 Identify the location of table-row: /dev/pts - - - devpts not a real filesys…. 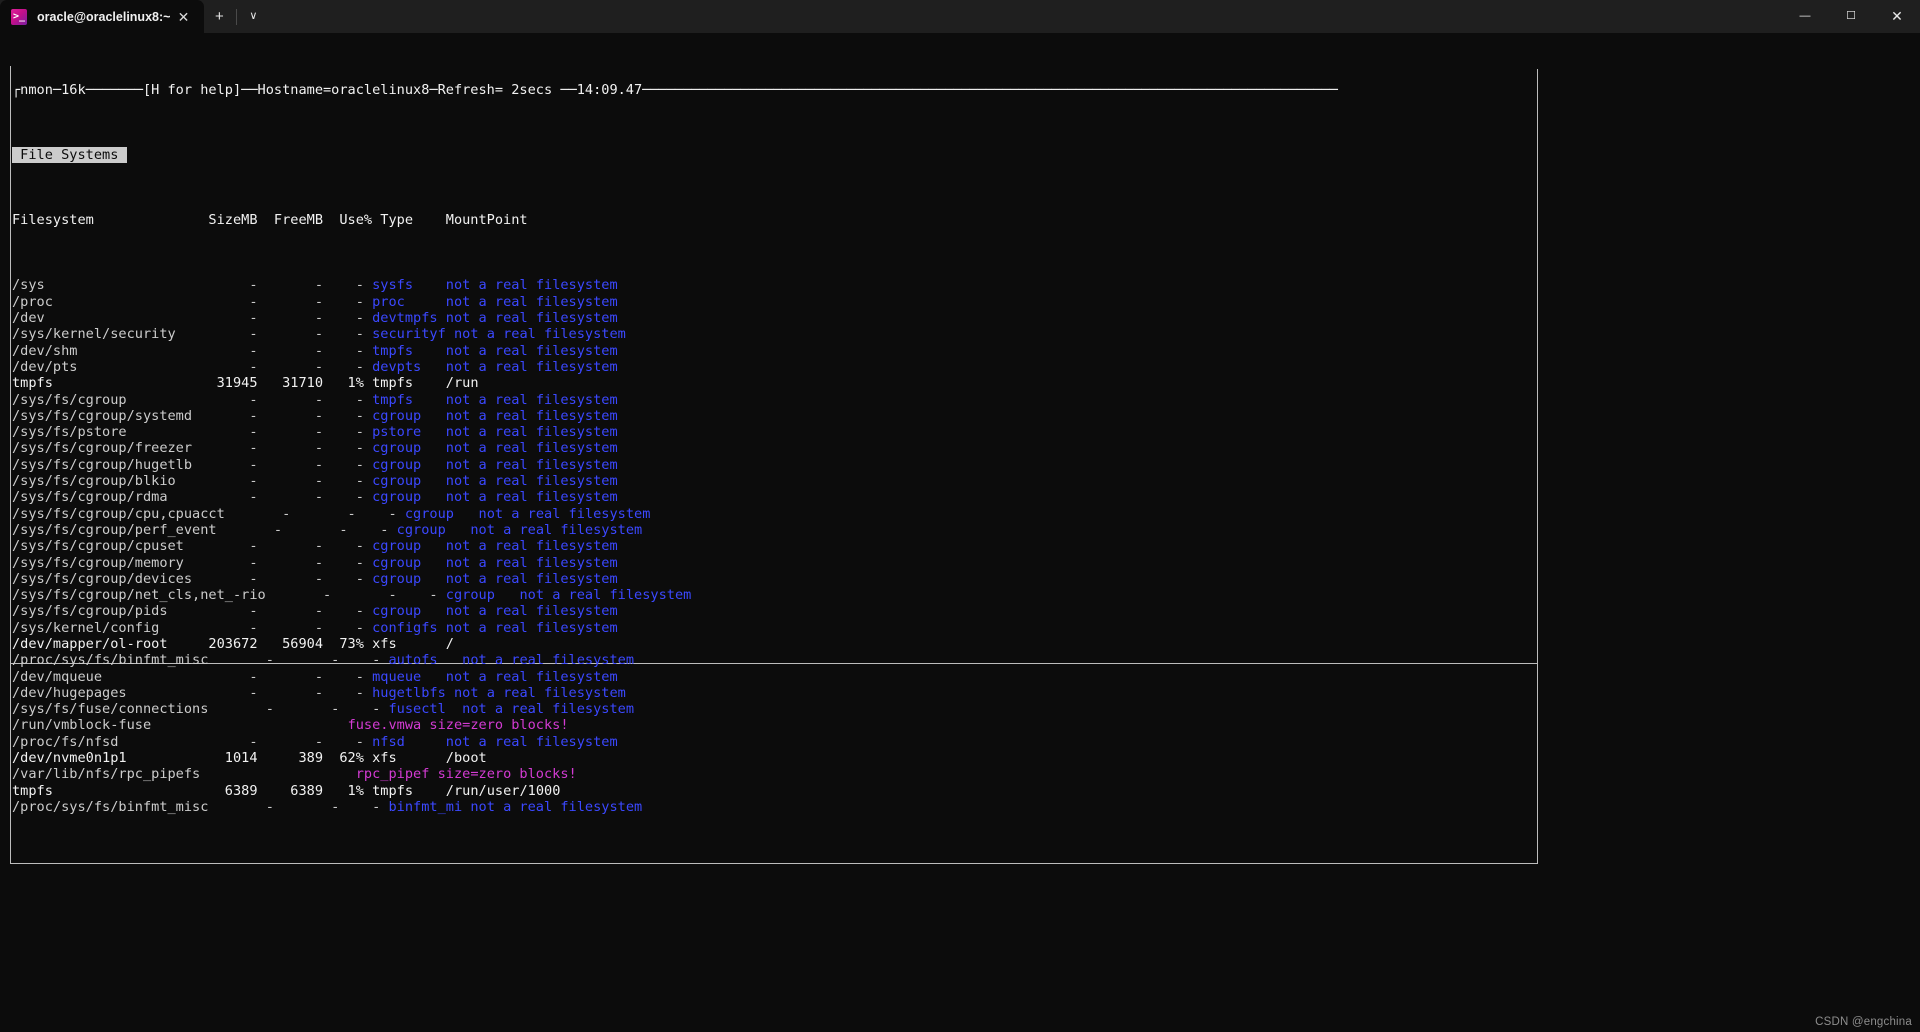
(675, 367).